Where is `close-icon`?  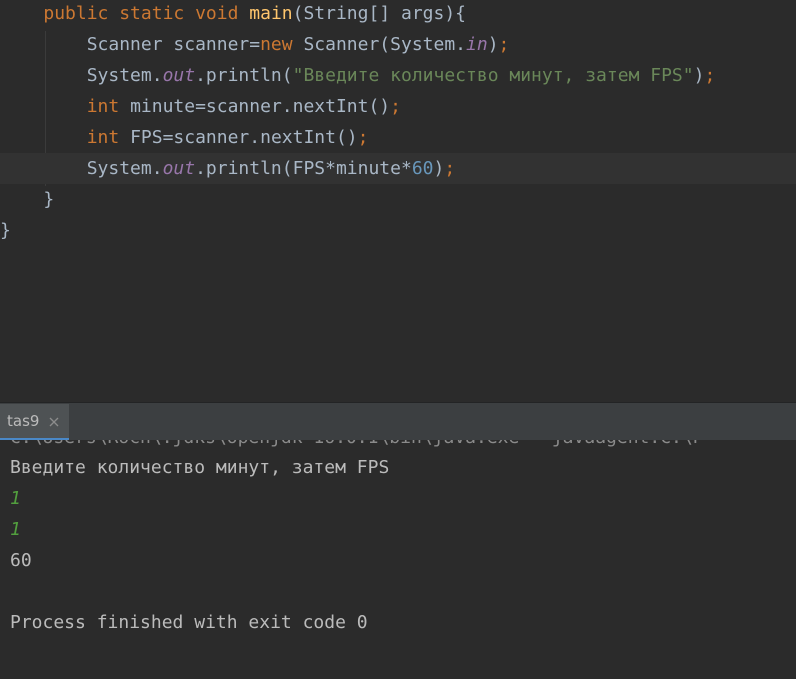 close-icon is located at coordinates (54, 421).